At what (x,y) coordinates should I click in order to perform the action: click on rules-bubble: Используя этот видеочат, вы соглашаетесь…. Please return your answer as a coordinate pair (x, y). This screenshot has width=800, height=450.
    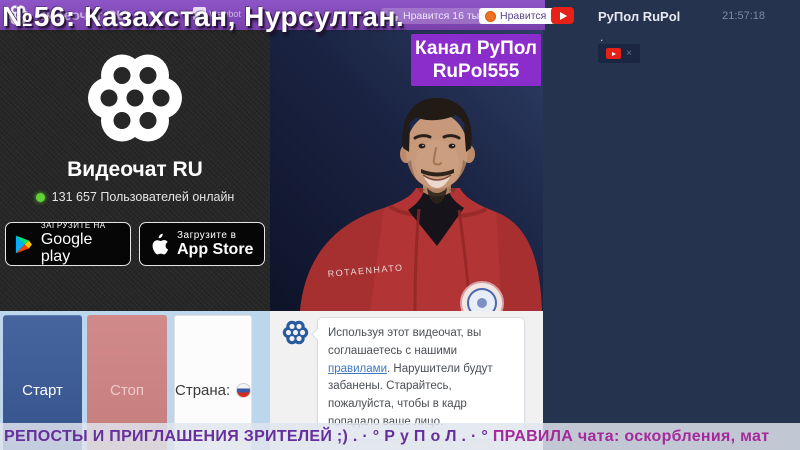
    Looking at the image, I should click on (421, 378).